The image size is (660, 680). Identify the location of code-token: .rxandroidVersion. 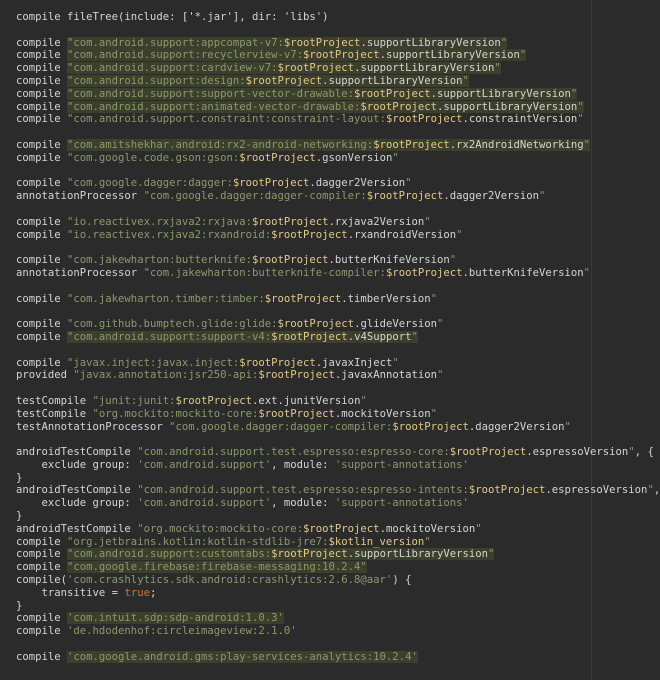
(402, 234).